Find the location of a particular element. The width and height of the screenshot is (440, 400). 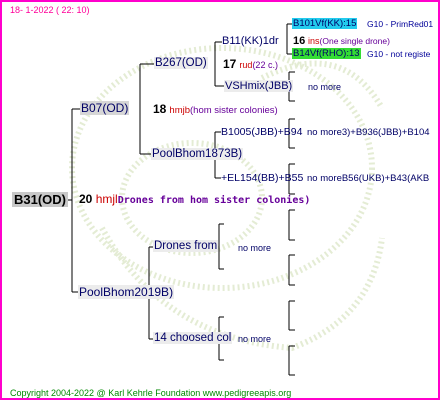

root-code: hmjl is located at coordinates (106, 199).